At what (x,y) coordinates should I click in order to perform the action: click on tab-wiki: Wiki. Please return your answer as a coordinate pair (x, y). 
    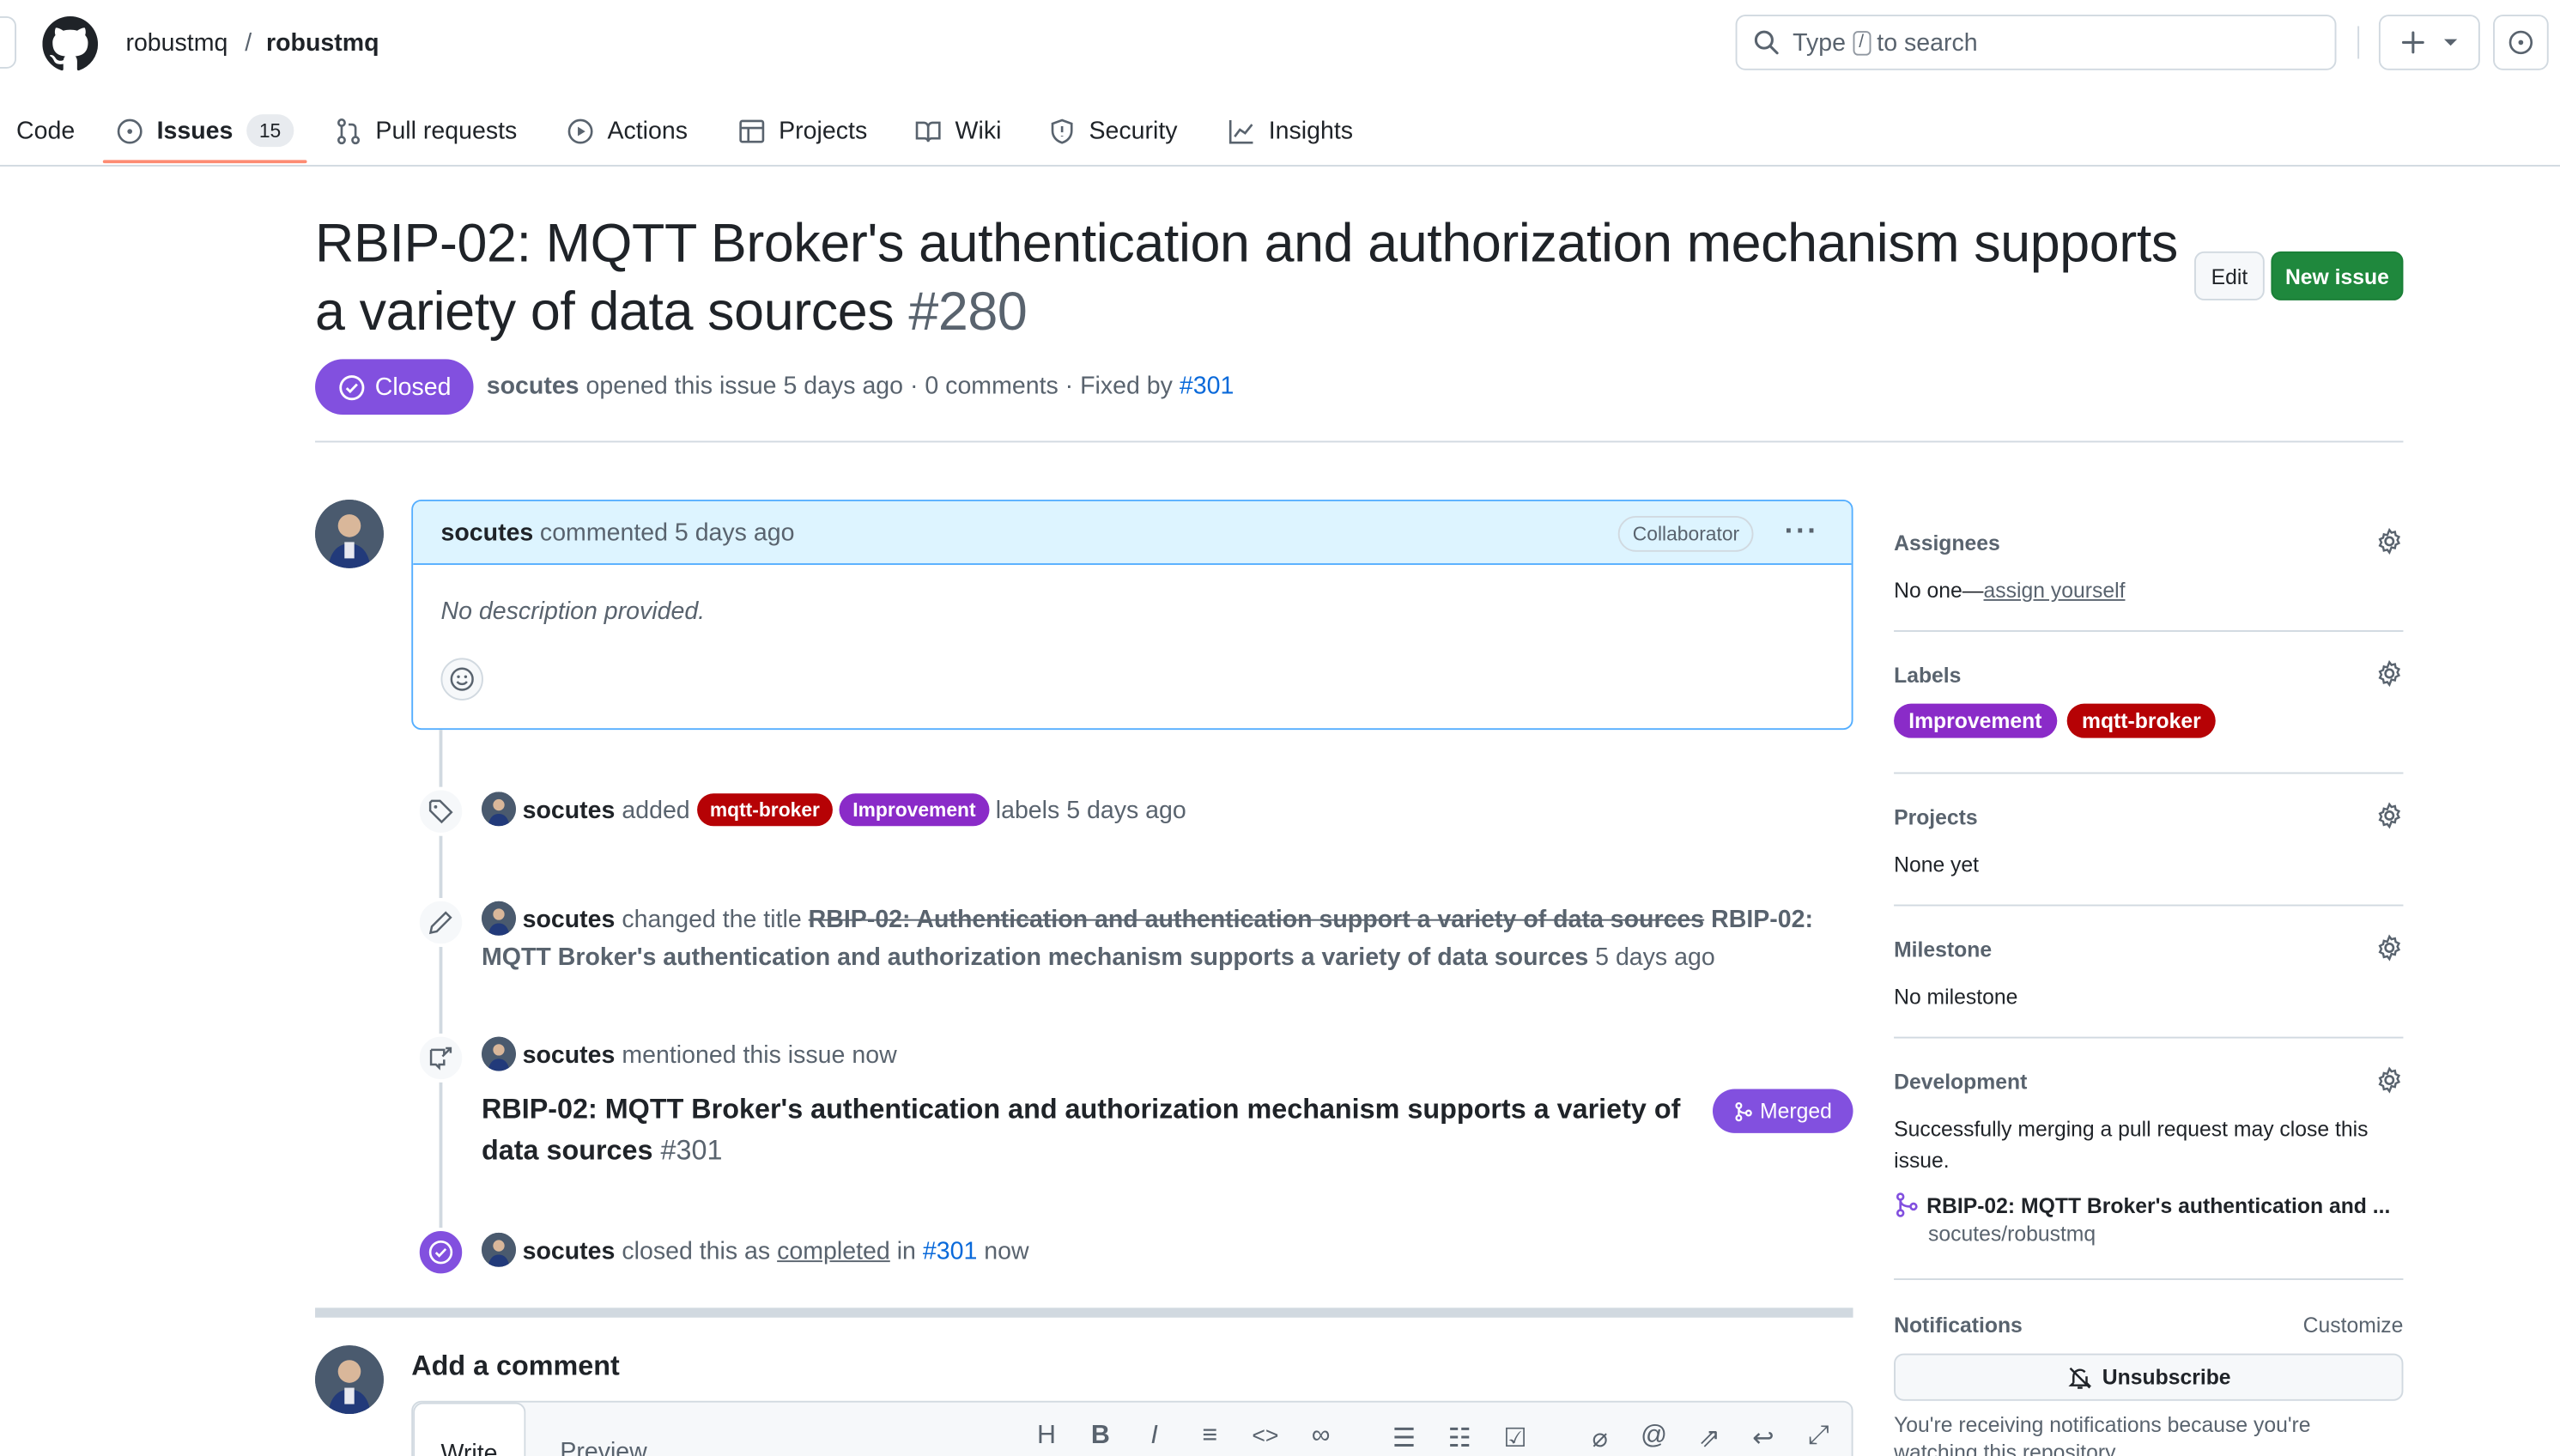
    Looking at the image, I should click on (957, 130).